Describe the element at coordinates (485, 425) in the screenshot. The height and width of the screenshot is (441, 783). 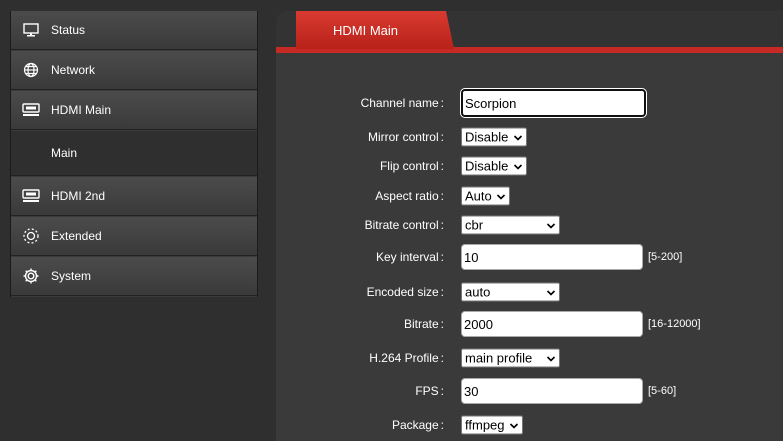
I see `package-value: ffmpeg` at that location.